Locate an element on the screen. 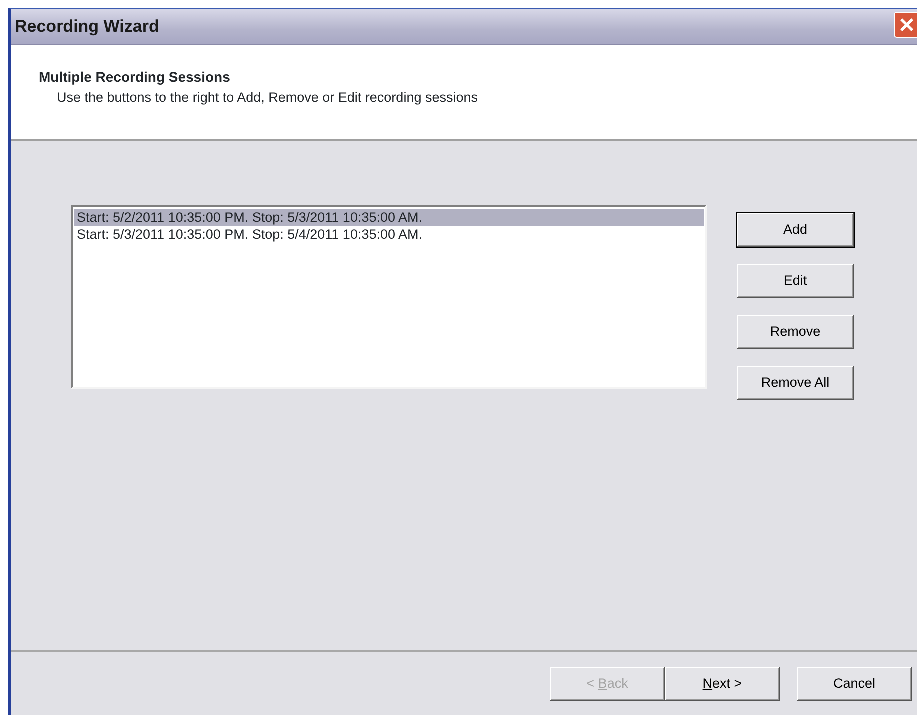  close-icon is located at coordinates (905, 25).